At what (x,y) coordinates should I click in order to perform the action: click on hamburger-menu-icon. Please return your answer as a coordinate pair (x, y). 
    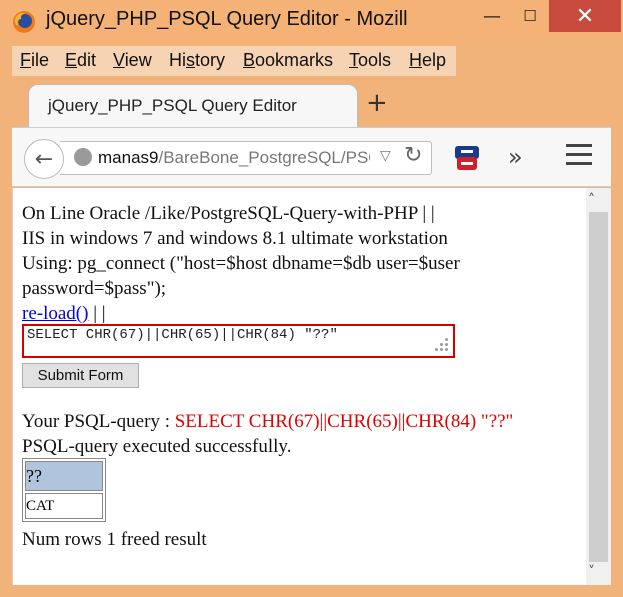
    Looking at the image, I should click on (579, 155).